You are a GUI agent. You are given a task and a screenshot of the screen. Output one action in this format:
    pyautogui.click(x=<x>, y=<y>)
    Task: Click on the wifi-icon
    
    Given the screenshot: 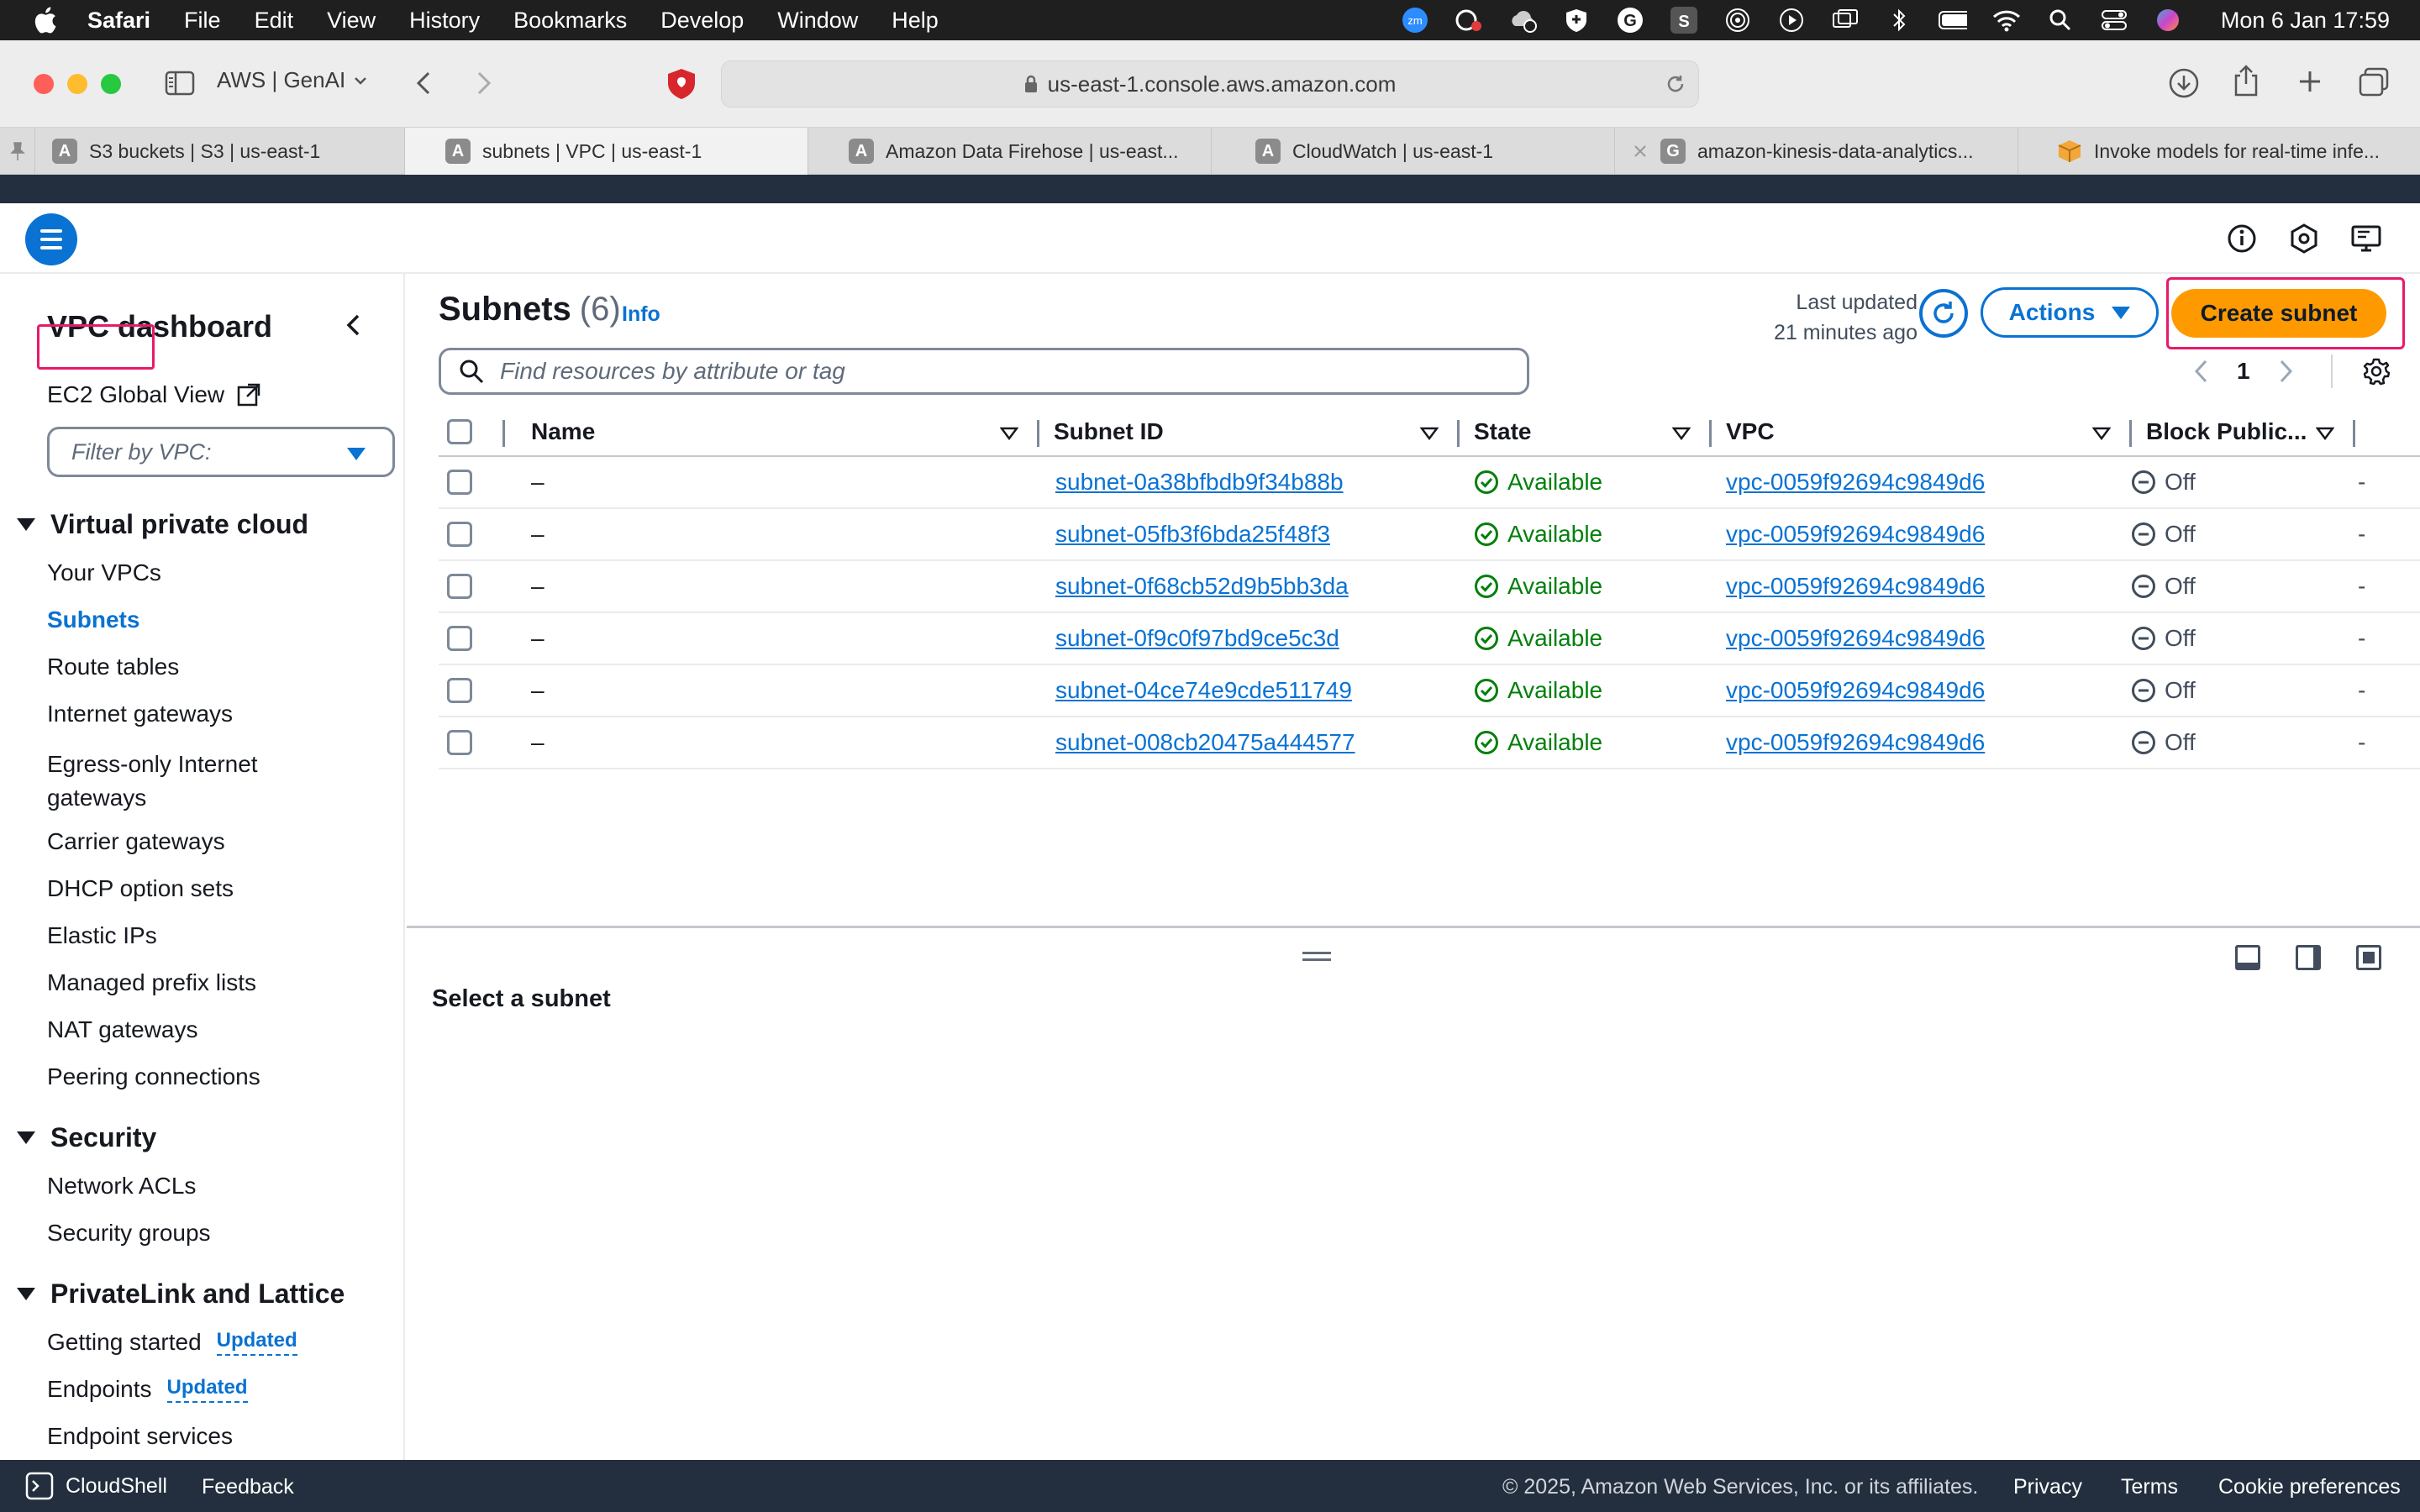 What is the action you would take?
    pyautogui.click(x=2006, y=20)
    